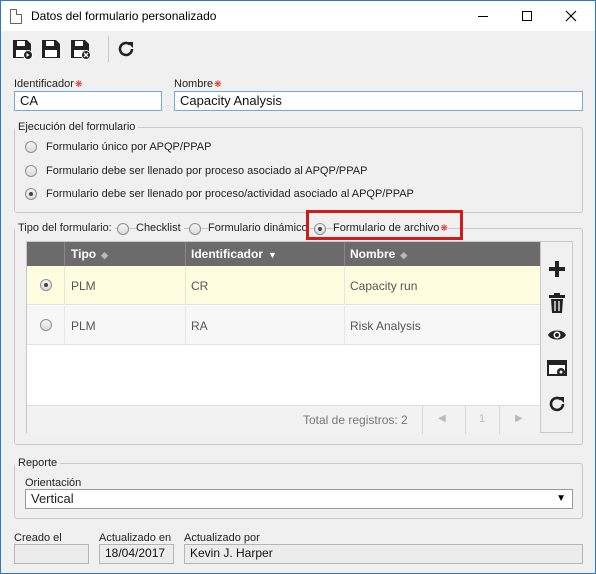 This screenshot has height=574, width=596. I want to click on save-new-button, so click(22, 49).